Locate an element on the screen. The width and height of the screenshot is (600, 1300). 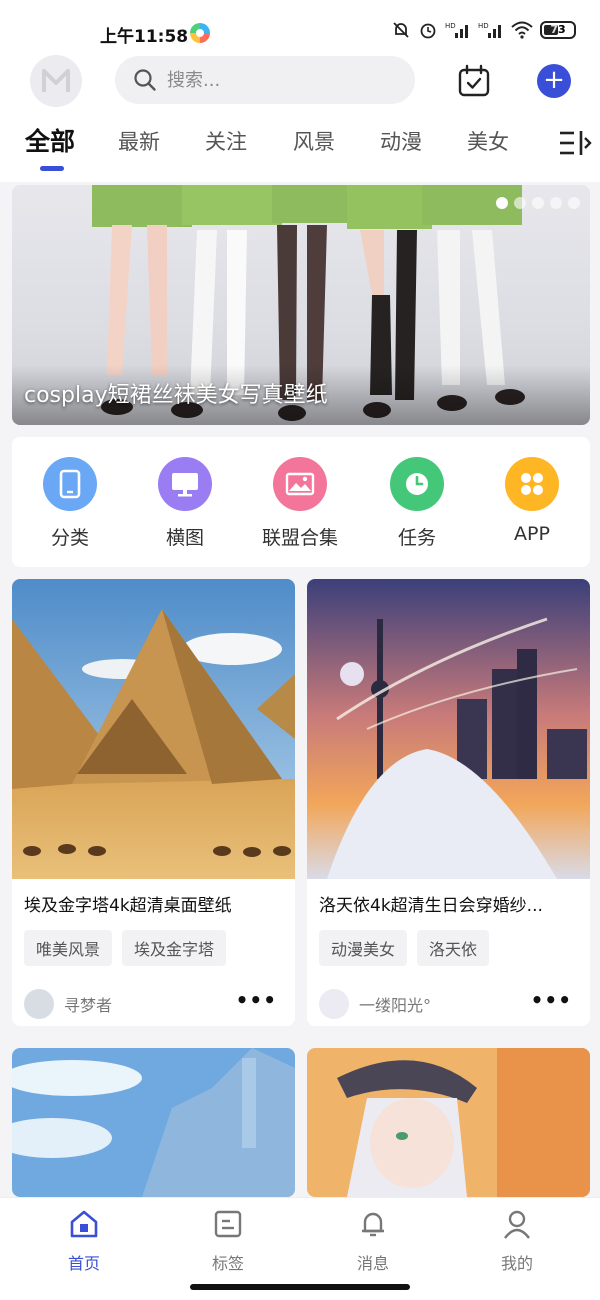
nav-tags: 标签 is located at coordinates (228, 1241).